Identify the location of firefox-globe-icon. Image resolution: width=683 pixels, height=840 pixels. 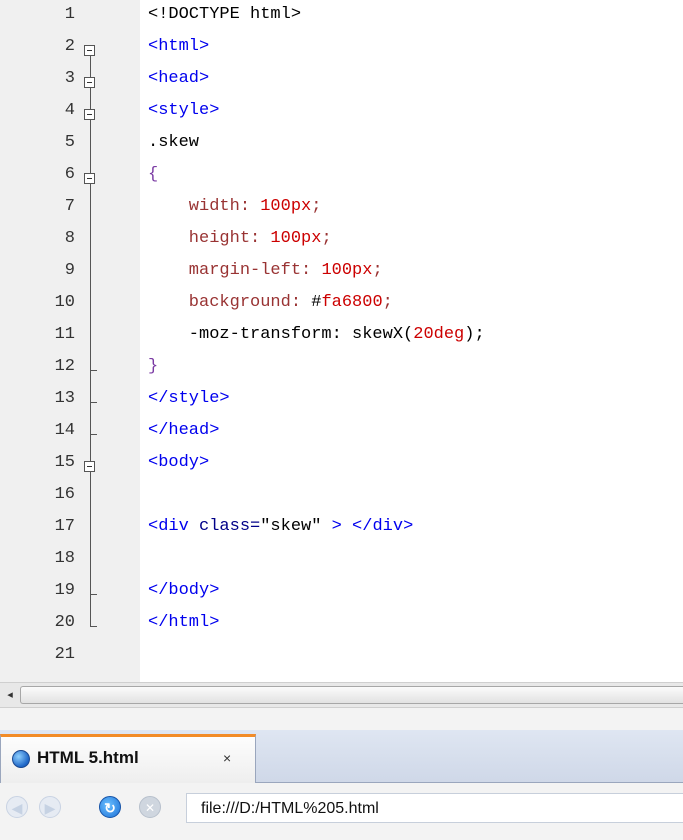
(21, 759).